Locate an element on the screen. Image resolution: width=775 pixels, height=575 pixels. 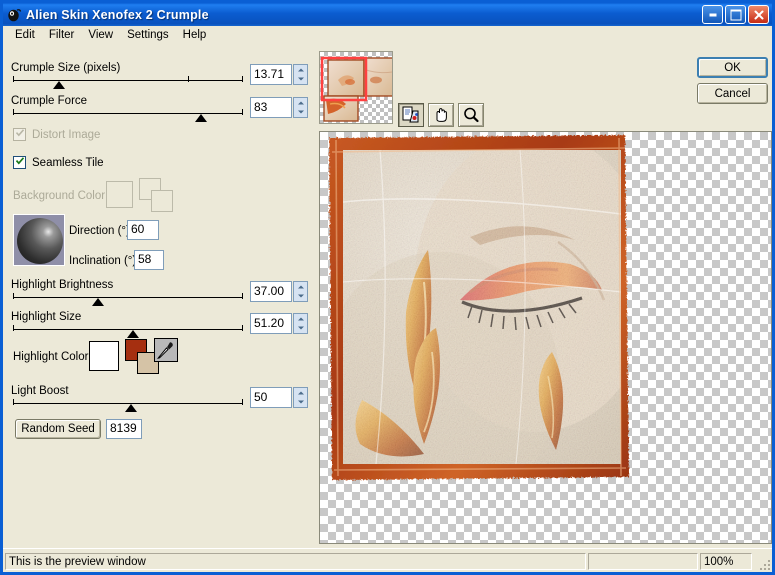
direction-label: Direction (°) is located at coordinates (99, 231).